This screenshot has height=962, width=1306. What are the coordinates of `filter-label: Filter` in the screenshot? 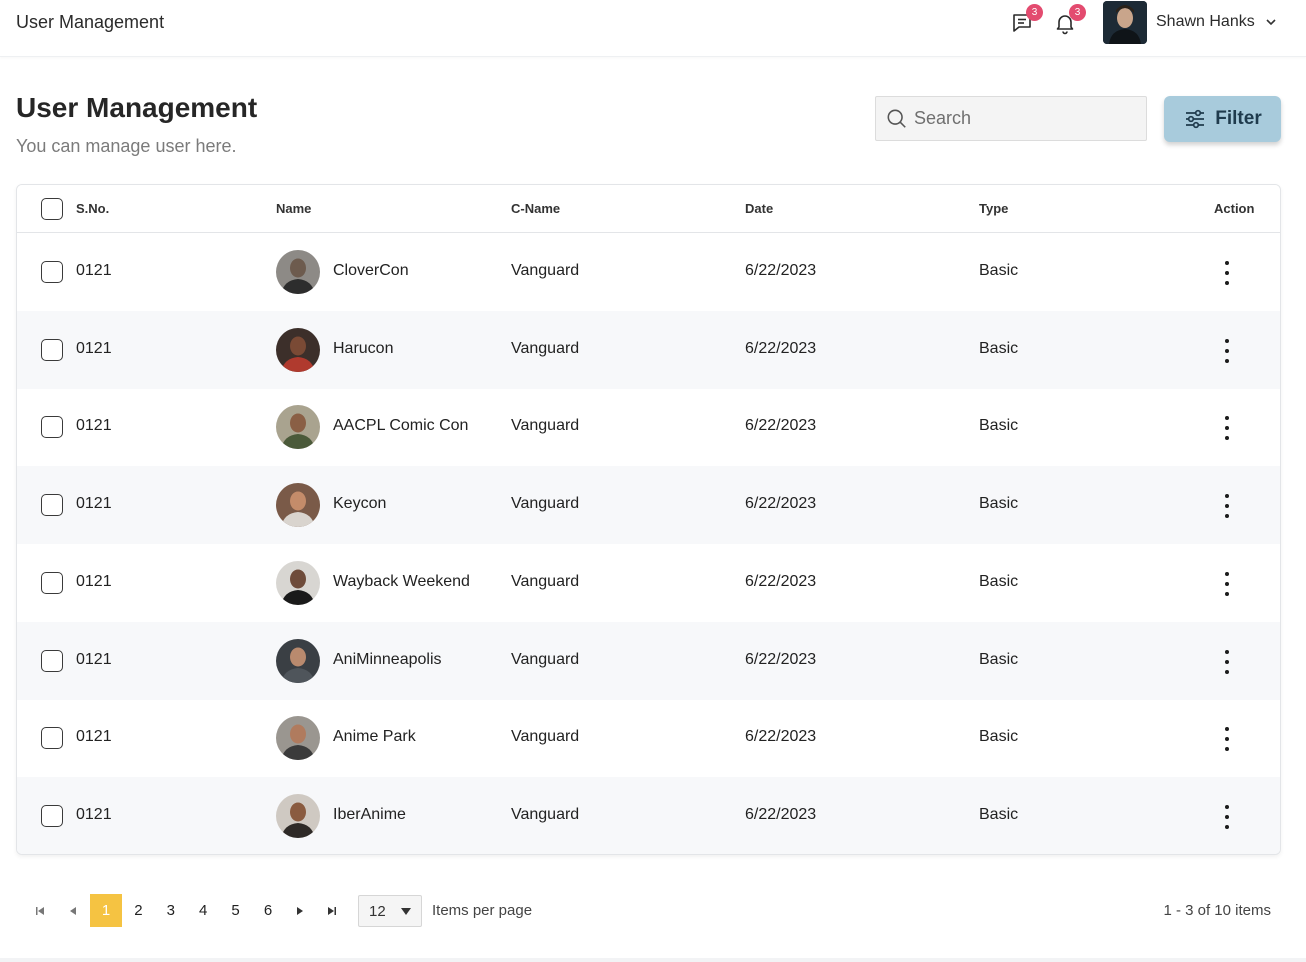 It's located at (1238, 118).